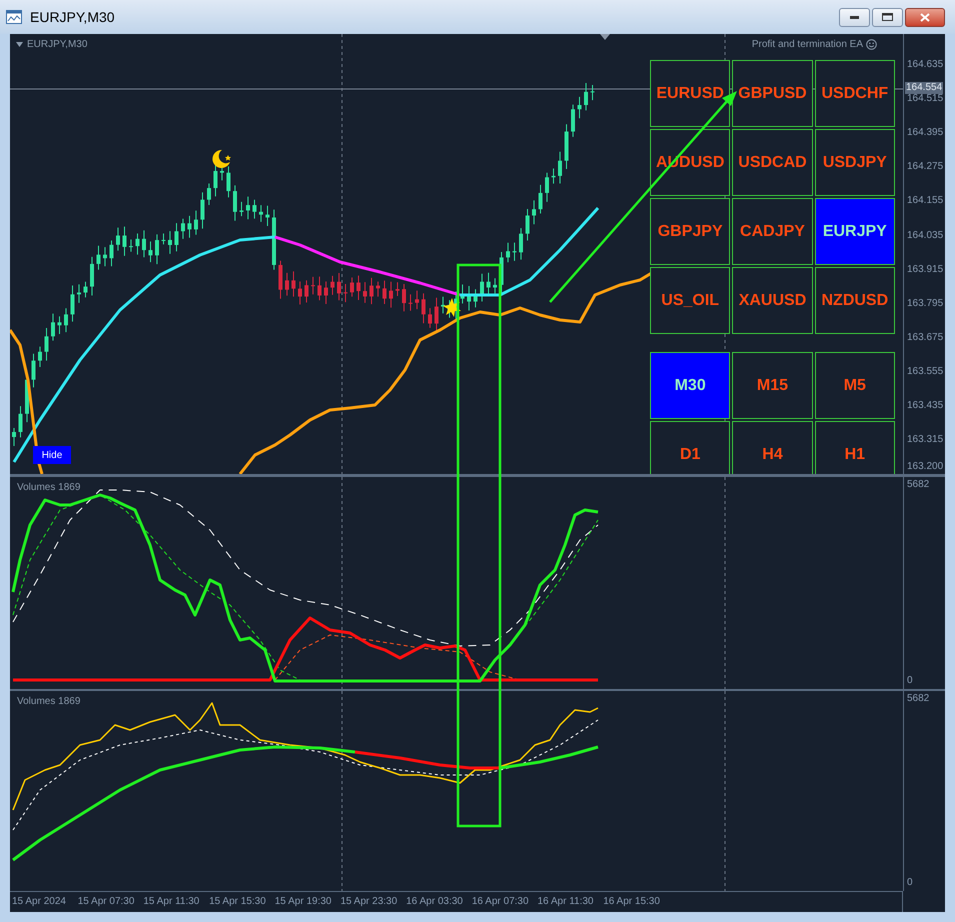 The height and width of the screenshot is (922, 955). What do you see at coordinates (854, 300) in the screenshot?
I see `symbol-button: NZDUSD` at bounding box center [854, 300].